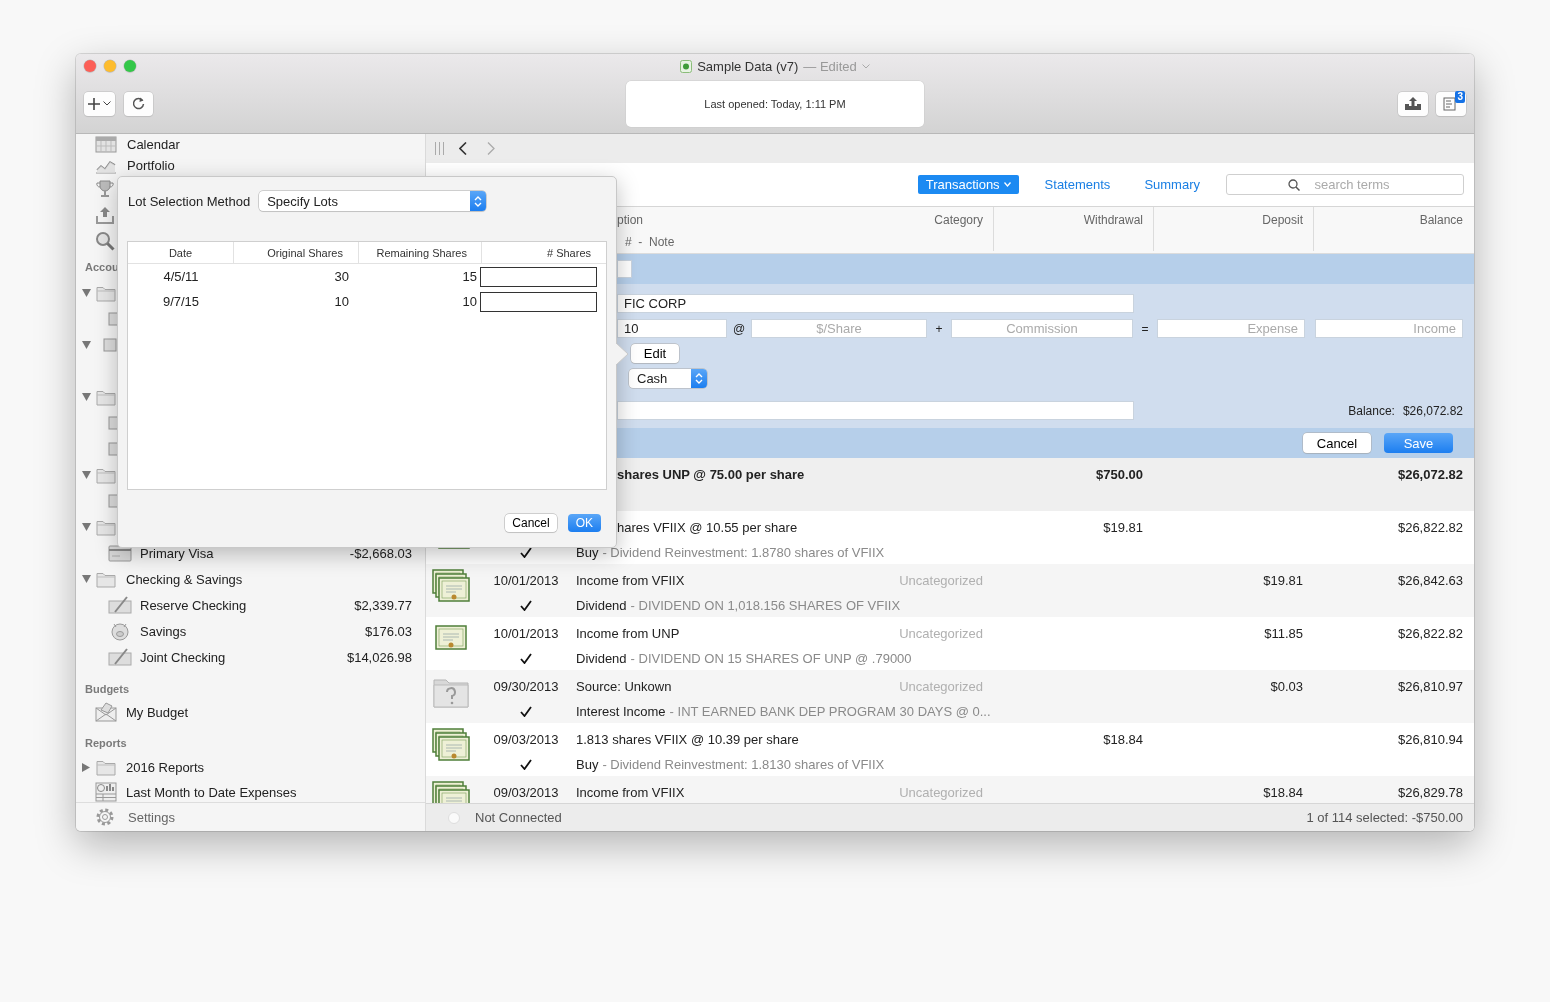 The image size is (1550, 1002). What do you see at coordinates (1283, 792) in the screenshot?
I see `deposit-amount: $18.84` at bounding box center [1283, 792].